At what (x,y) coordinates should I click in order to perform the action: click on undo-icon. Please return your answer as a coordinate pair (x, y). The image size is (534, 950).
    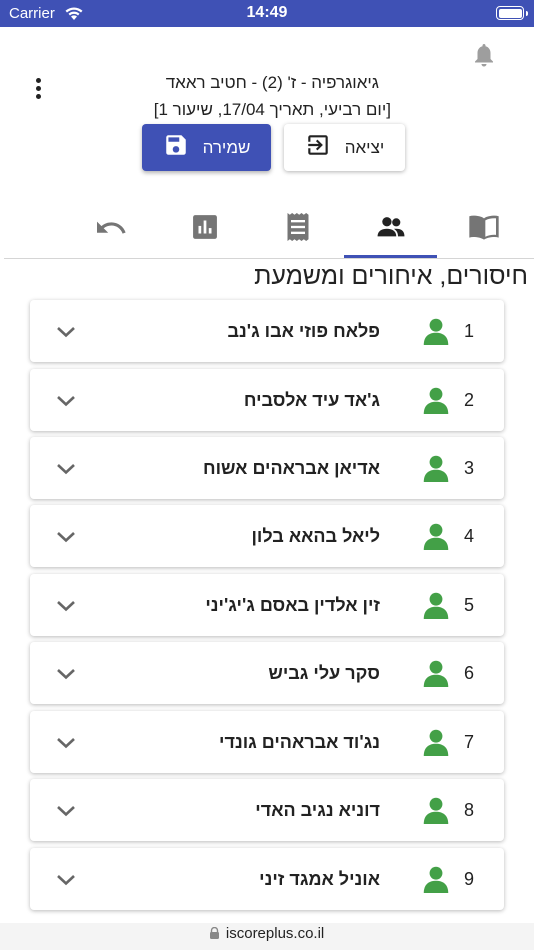
    Looking at the image, I should click on (111, 229).